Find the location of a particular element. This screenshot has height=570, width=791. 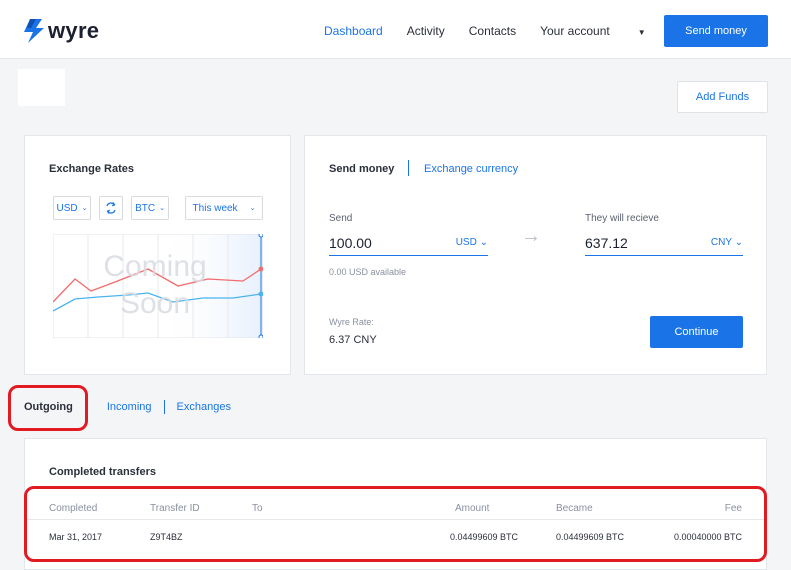

coming-soon-overlay: Coming Soon is located at coordinates (155, 285).